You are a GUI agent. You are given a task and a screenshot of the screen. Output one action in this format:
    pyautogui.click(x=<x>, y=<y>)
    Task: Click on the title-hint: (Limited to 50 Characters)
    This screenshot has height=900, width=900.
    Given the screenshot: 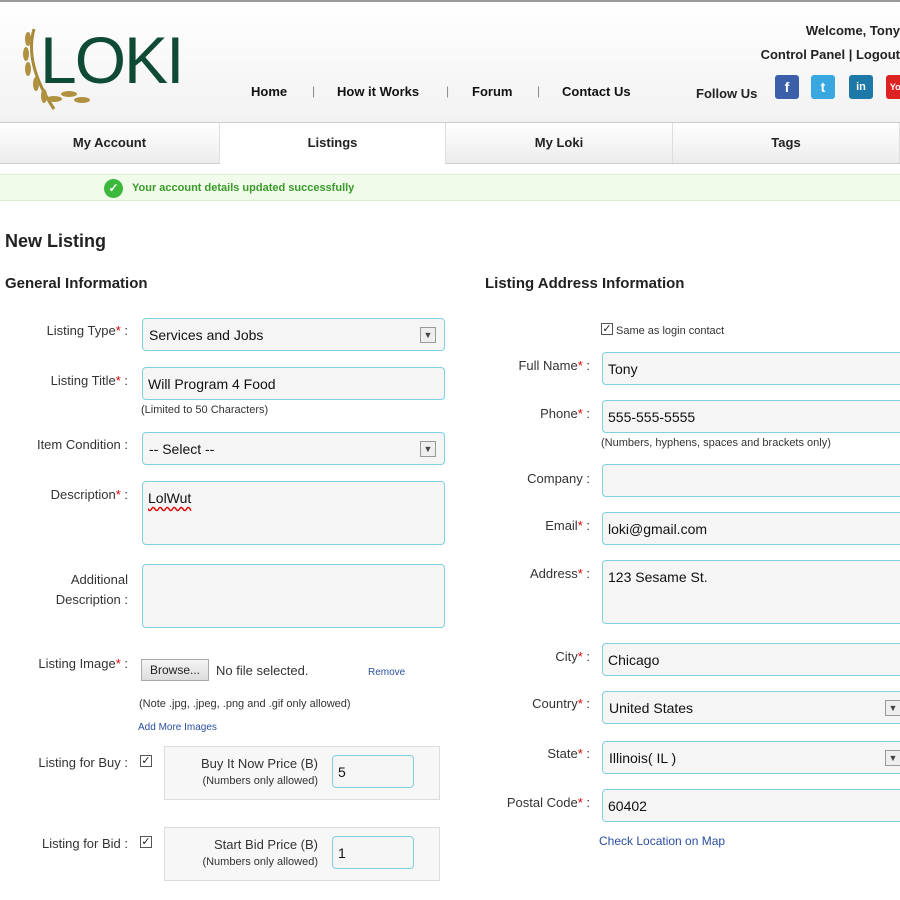 What is the action you would take?
    pyautogui.click(x=205, y=410)
    